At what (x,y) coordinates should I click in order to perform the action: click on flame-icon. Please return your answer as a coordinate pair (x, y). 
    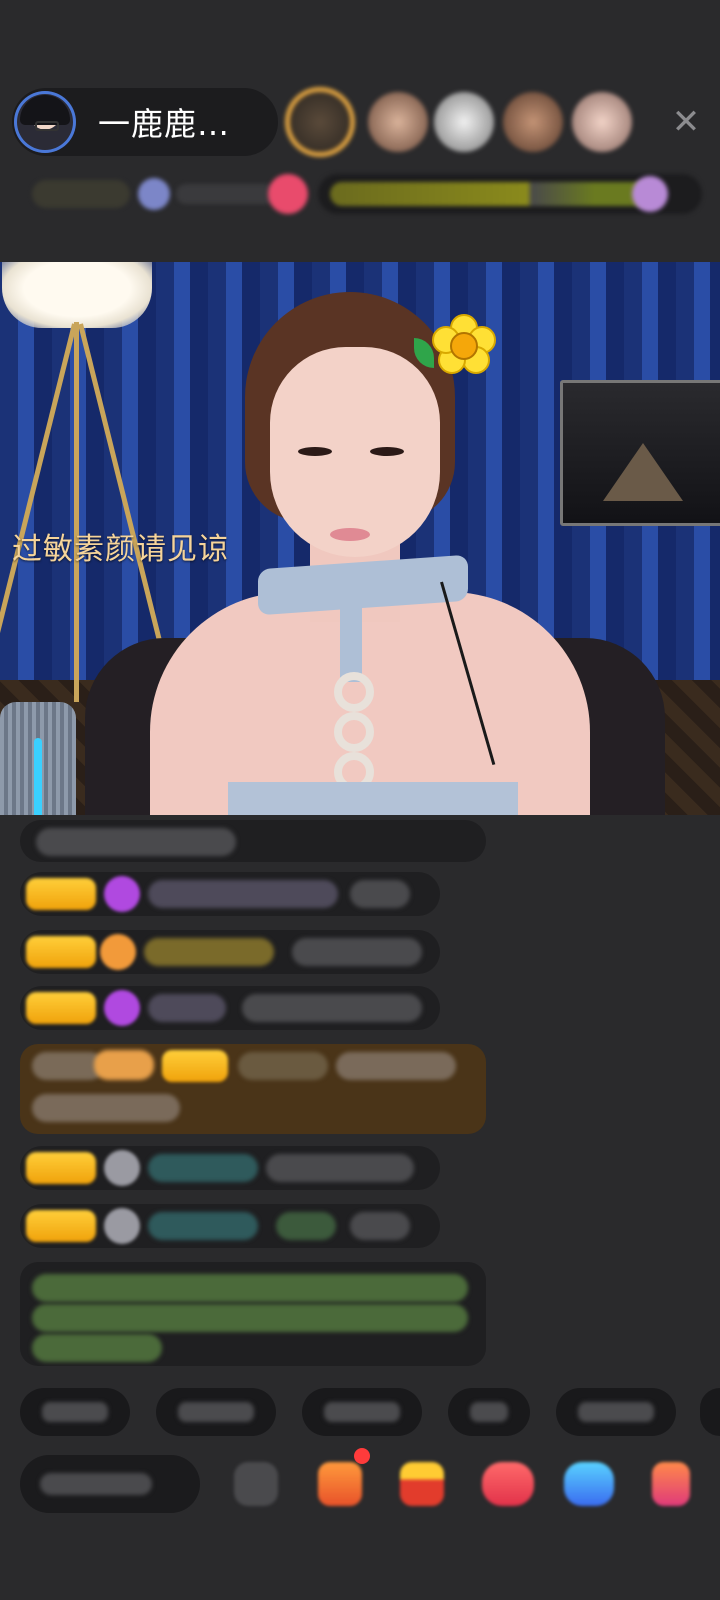
    Looking at the image, I should click on (118, 952).